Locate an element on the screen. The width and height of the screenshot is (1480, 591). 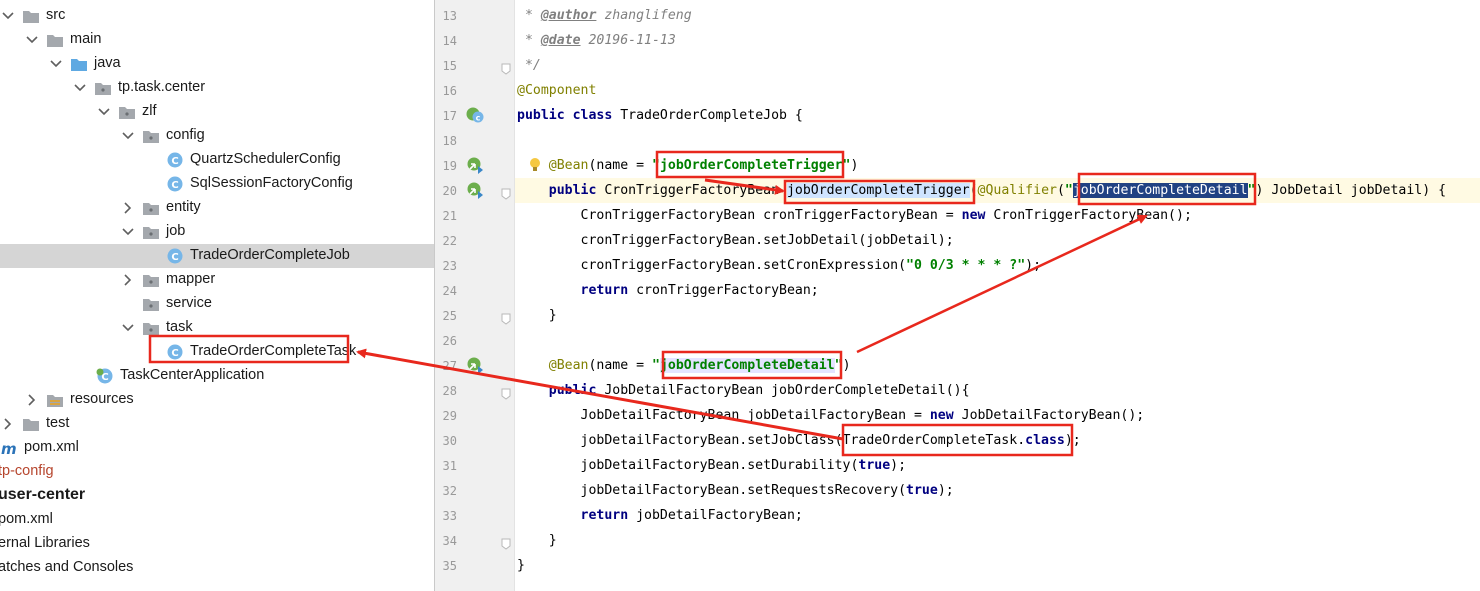
tree-item: tp.task.center is located at coordinates (217, 88).